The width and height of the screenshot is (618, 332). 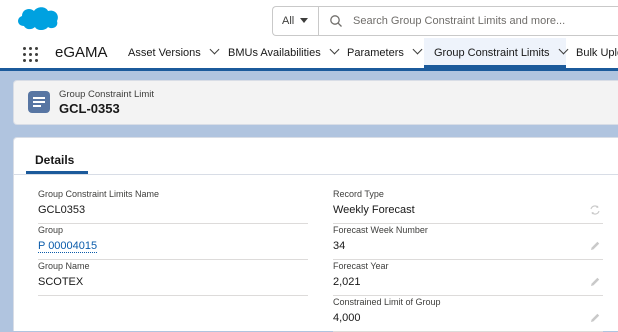 I want to click on record-icon, so click(x=39, y=102).